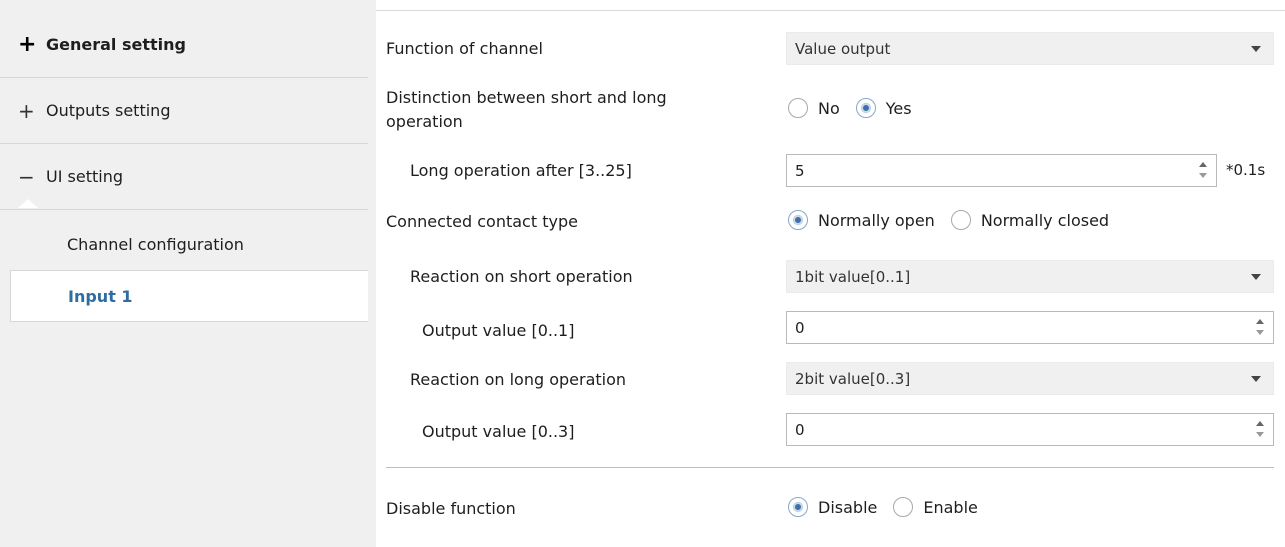 The image size is (1285, 547). I want to click on disable-function-radio-group: Disable Enable, so click(891, 507).